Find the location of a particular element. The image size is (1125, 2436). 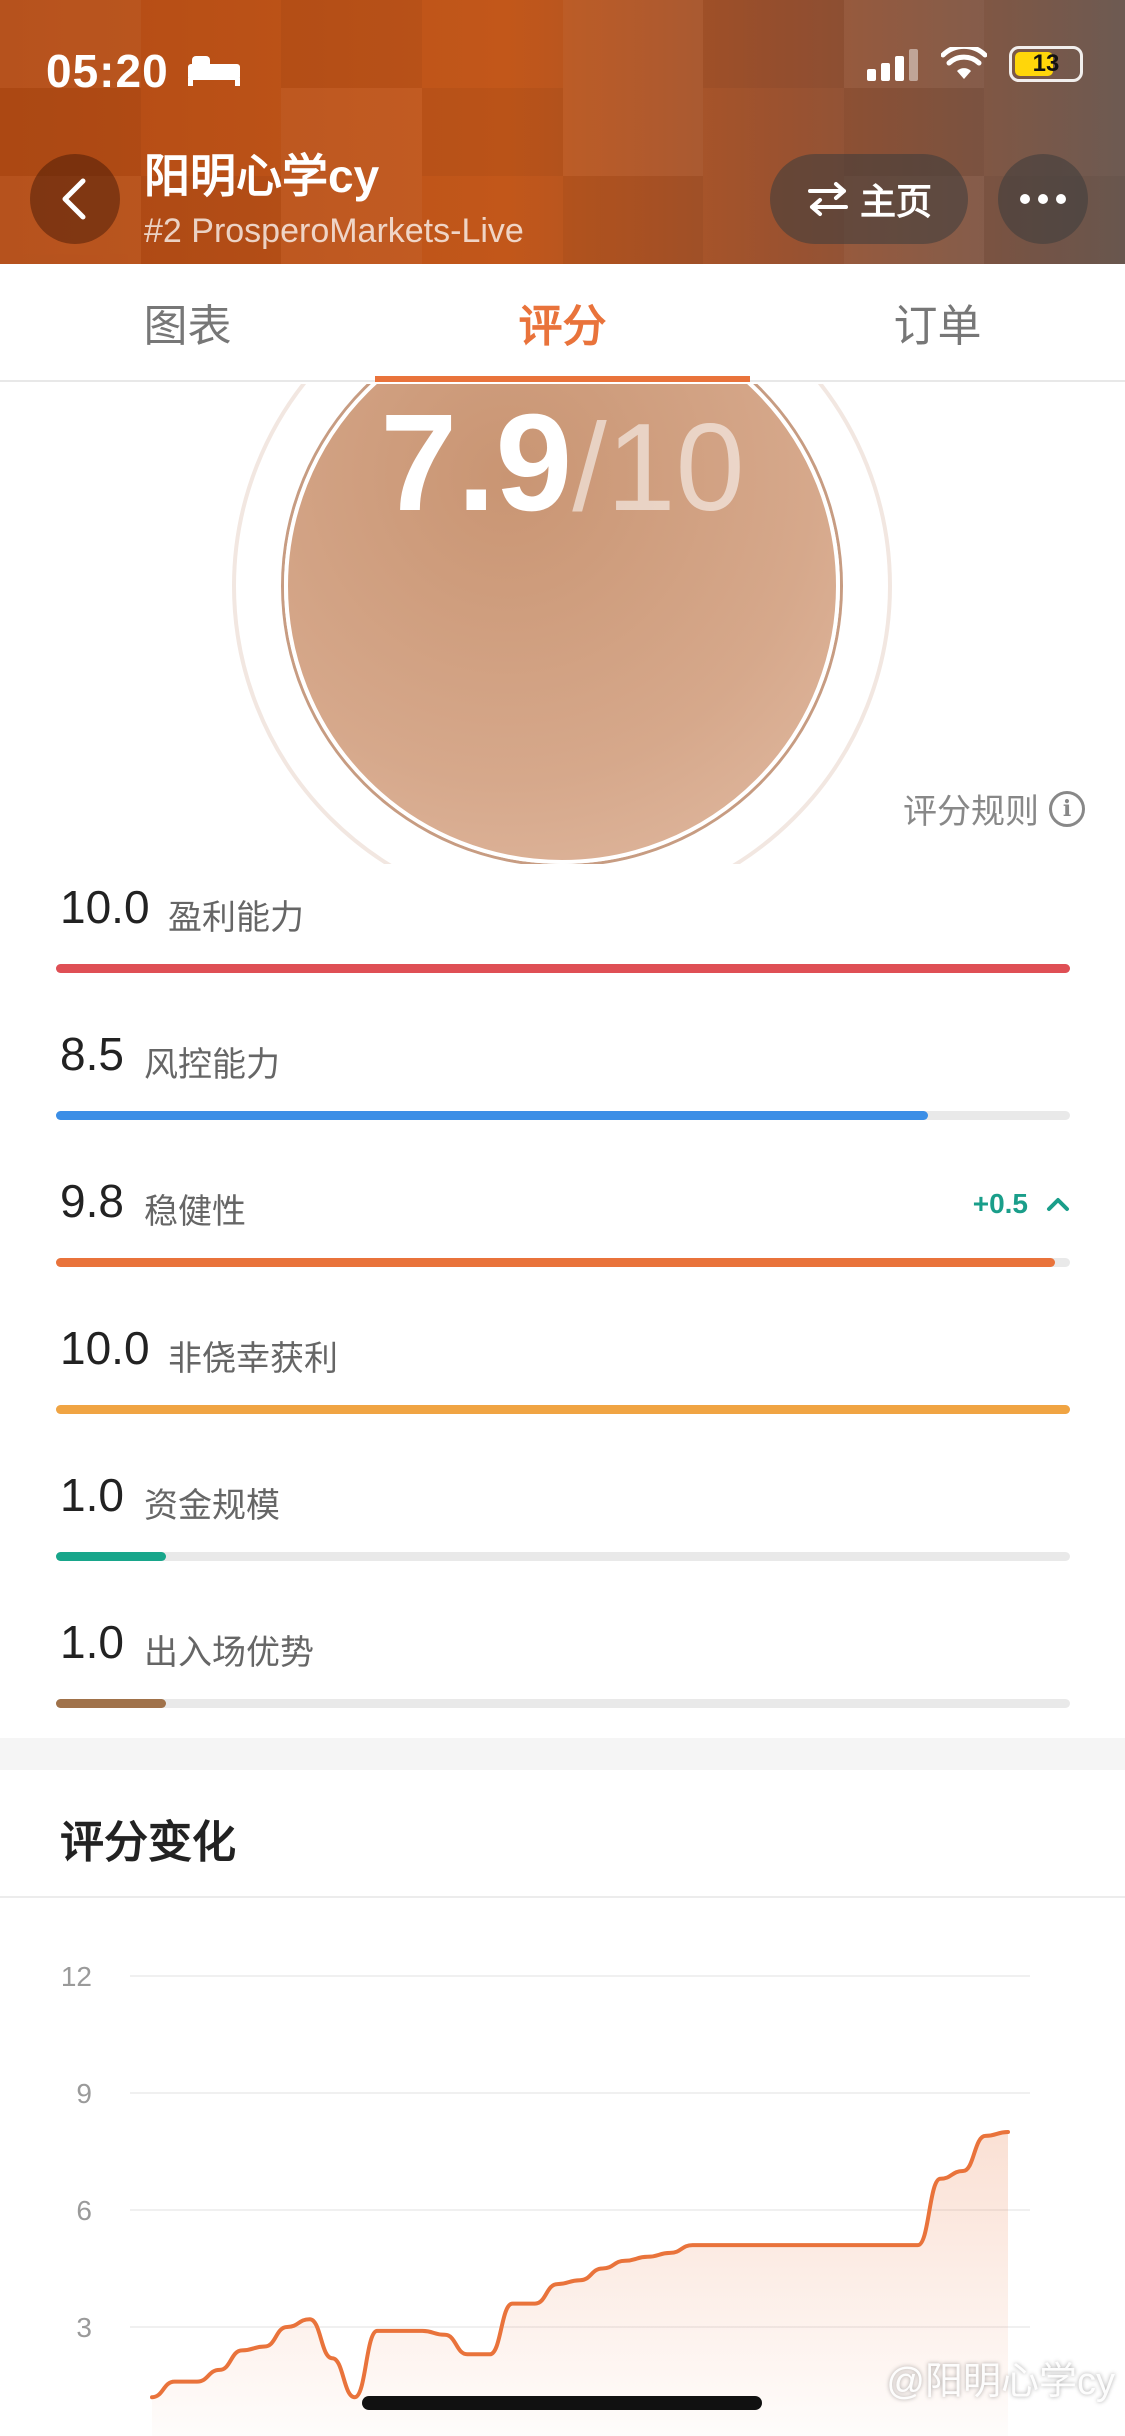

status-icons: 13 is located at coordinates (975, 64).